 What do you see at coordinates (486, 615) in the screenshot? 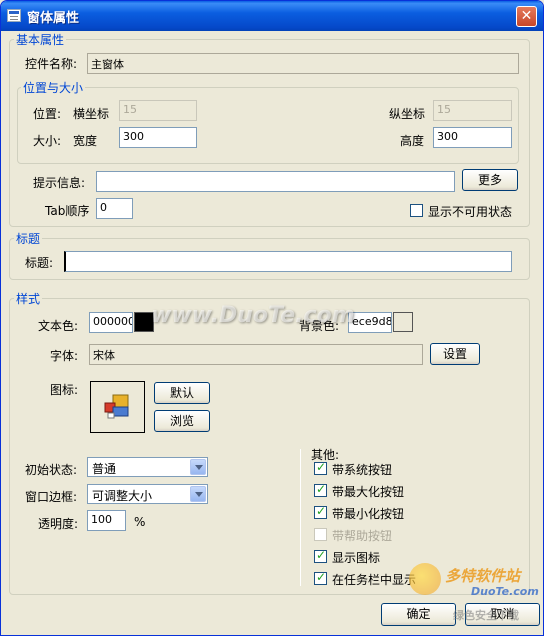
I see `watermark-logo-tagline: 绿色安全下载` at bounding box center [486, 615].